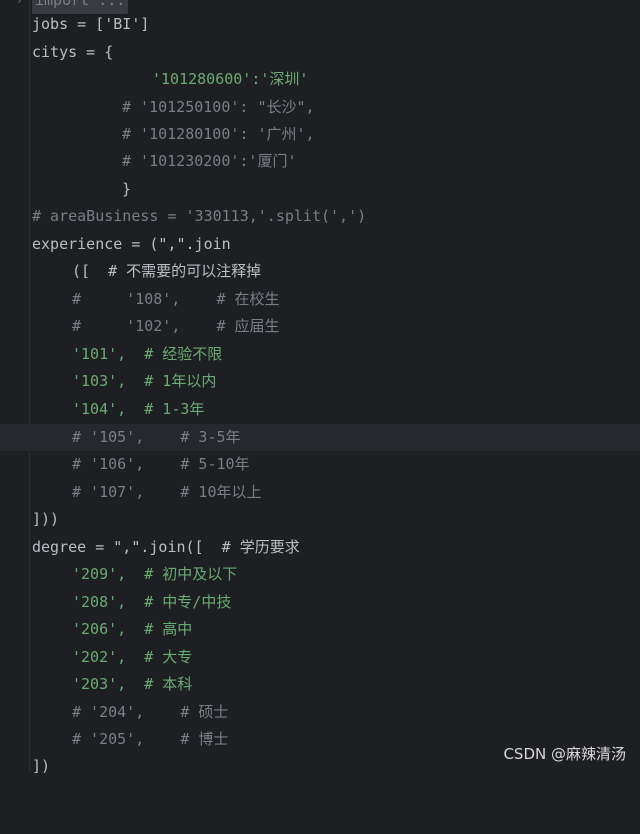  What do you see at coordinates (147, 354) in the screenshot?
I see `code-string: '101', # 经验不限` at bounding box center [147, 354].